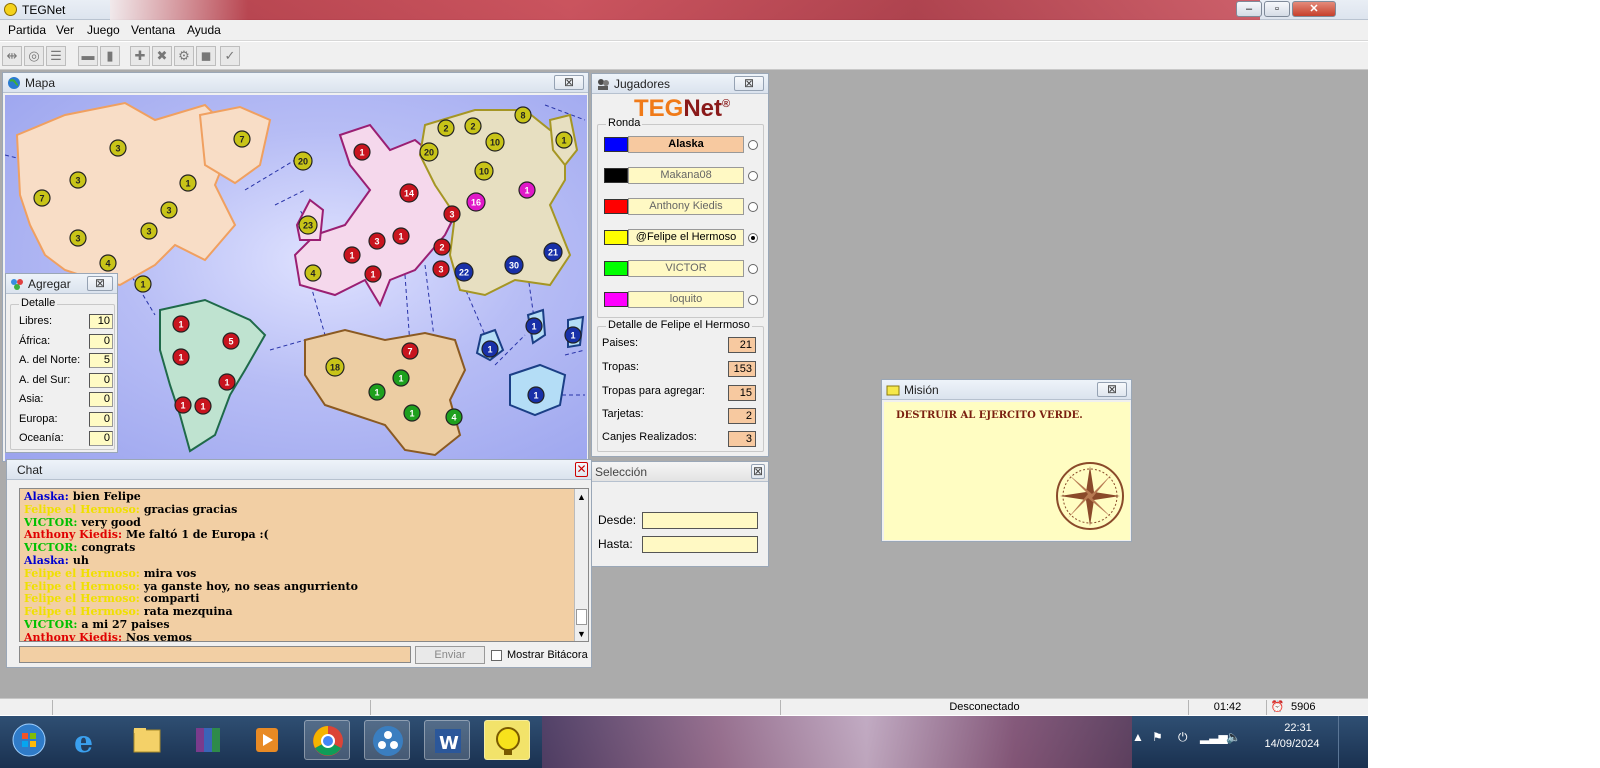 This screenshot has height=768, width=1600. Describe the element at coordinates (215, 654) in the screenshot. I see `chat-message-input` at that location.